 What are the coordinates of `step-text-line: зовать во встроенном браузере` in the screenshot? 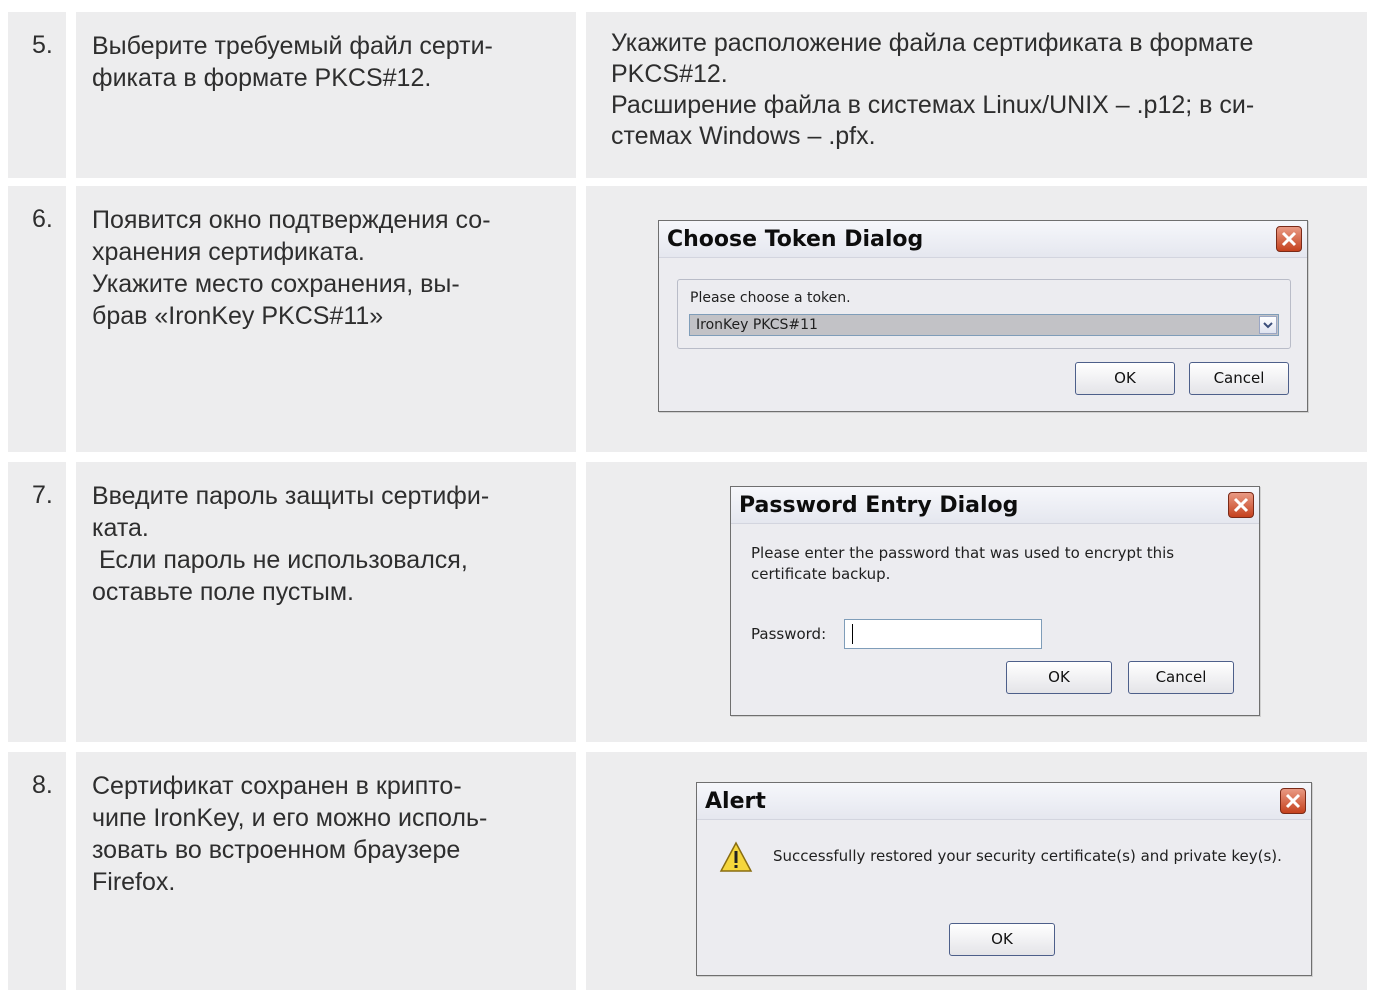 It's located at (276, 850).